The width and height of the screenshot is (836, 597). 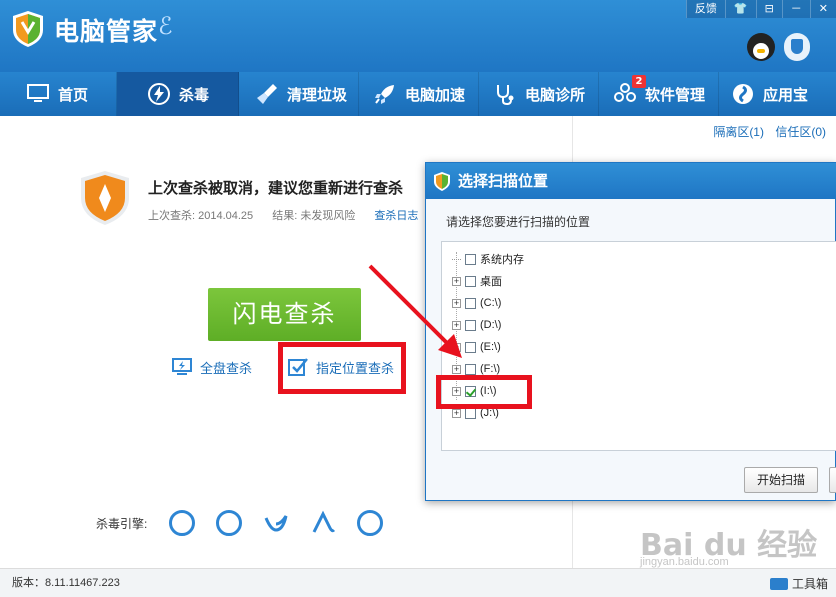 I want to click on close-button: ✕, so click(x=822, y=9).